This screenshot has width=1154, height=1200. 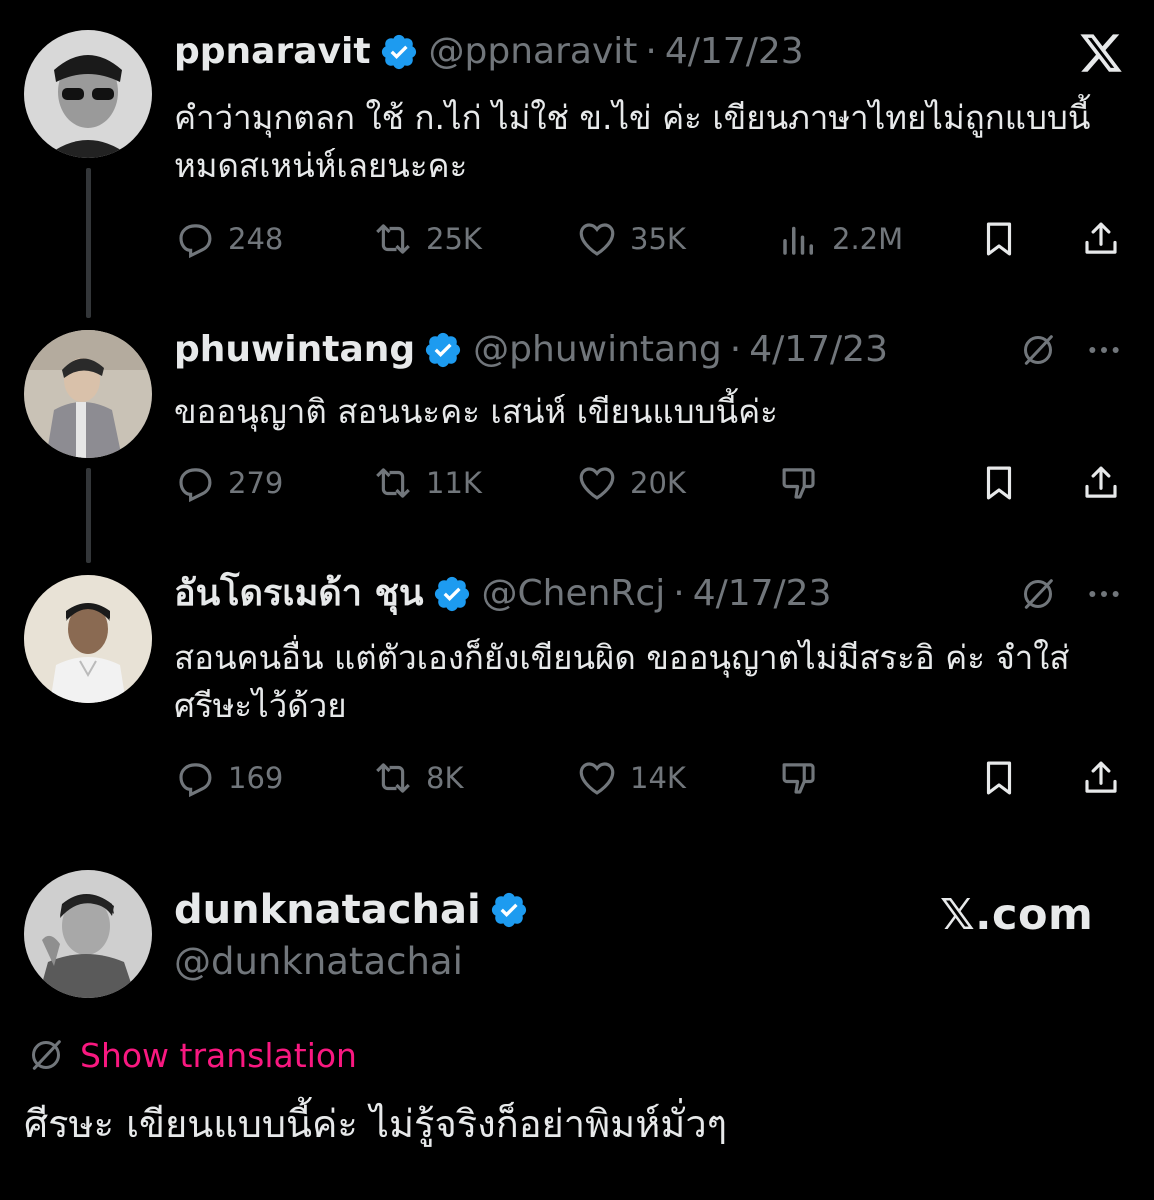 I want to click on like-count: 35K, so click(x=658, y=239).